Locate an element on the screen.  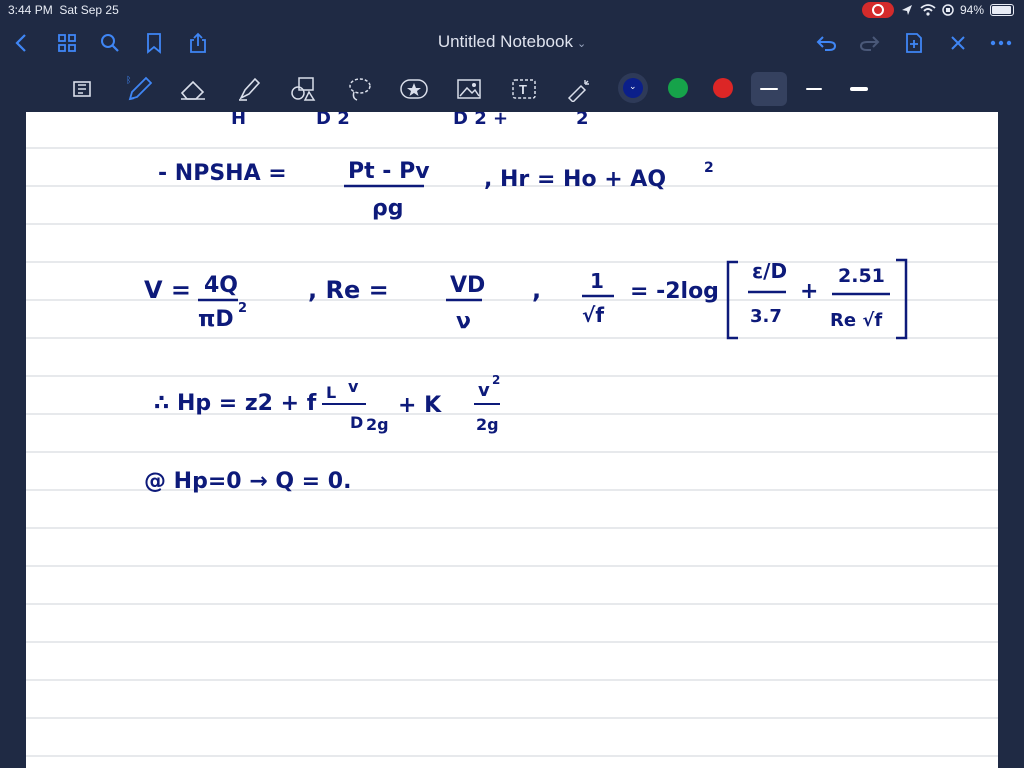
hp-v: v is located at coordinates (353, 386).